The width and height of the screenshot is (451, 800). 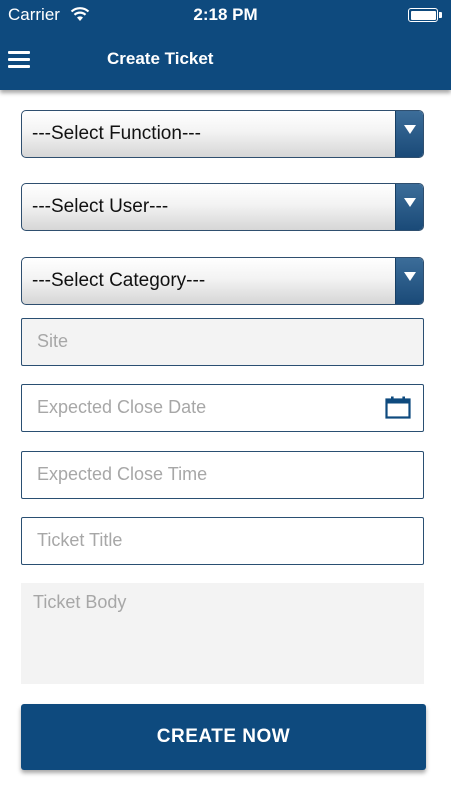 I want to click on calendar-icon, so click(x=398, y=407).